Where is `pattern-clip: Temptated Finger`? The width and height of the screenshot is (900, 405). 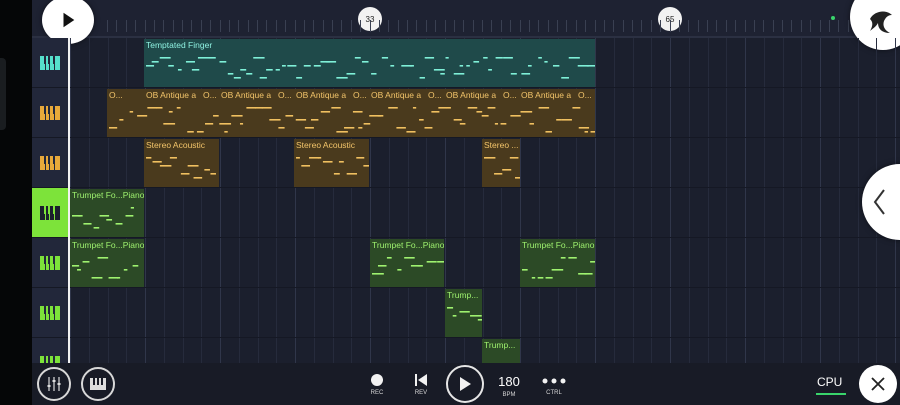 pattern-clip: Temptated Finger is located at coordinates (369, 63).